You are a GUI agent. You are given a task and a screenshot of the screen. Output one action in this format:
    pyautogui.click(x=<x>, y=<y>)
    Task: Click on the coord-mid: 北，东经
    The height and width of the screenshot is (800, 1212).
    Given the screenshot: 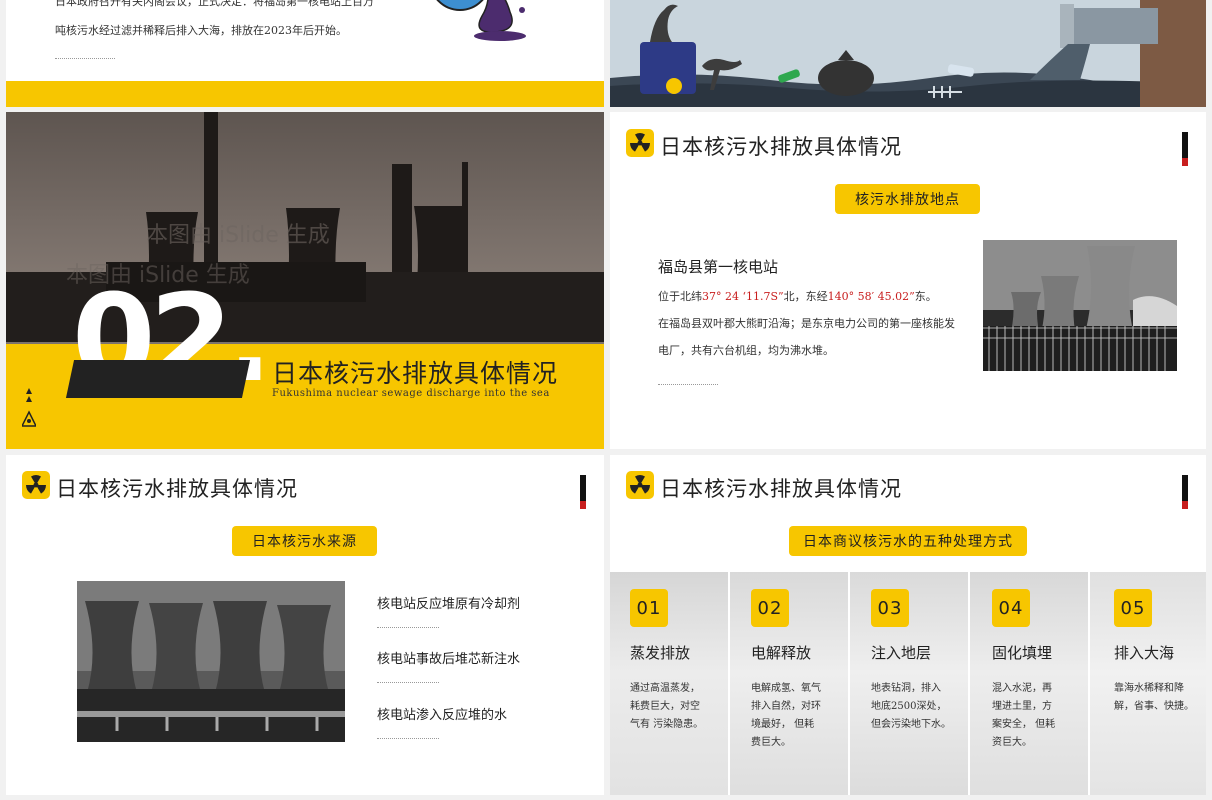 What is the action you would take?
    pyautogui.click(x=805, y=296)
    